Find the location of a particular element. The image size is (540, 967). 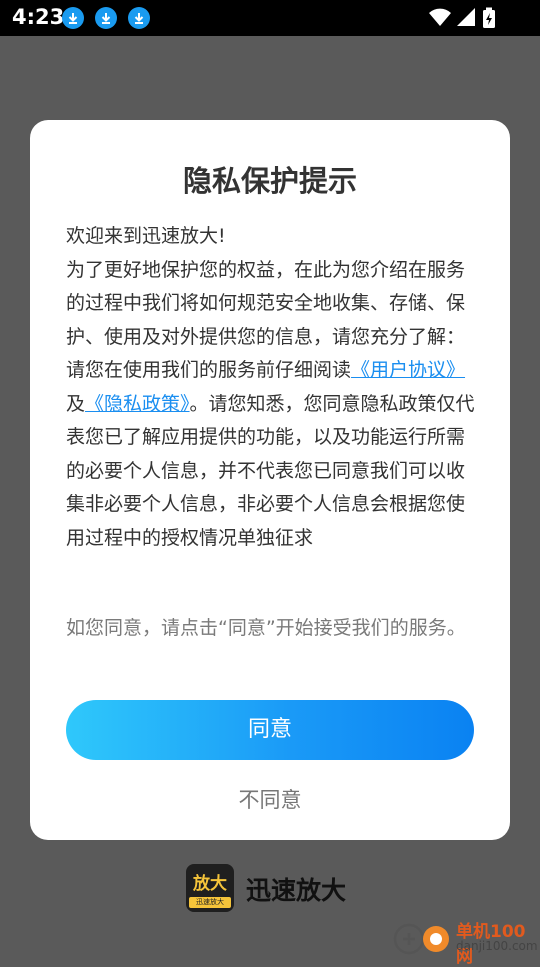

app-logo: 放大 迅速放大 is located at coordinates (210, 888).